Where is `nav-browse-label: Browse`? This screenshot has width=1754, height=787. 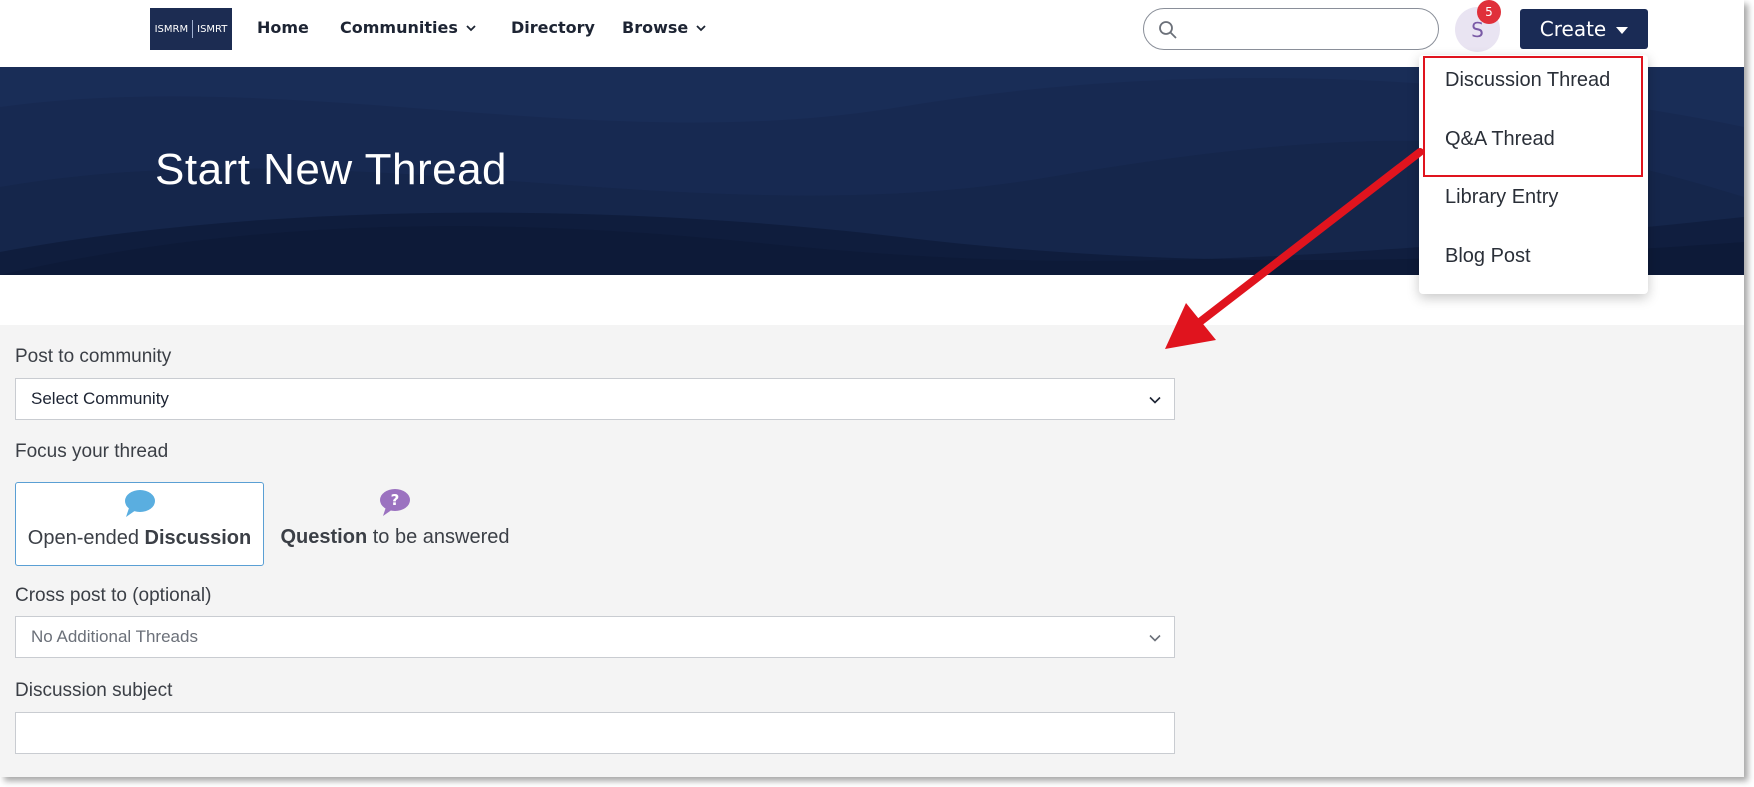 nav-browse-label: Browse is located at coordinates (655, 27).